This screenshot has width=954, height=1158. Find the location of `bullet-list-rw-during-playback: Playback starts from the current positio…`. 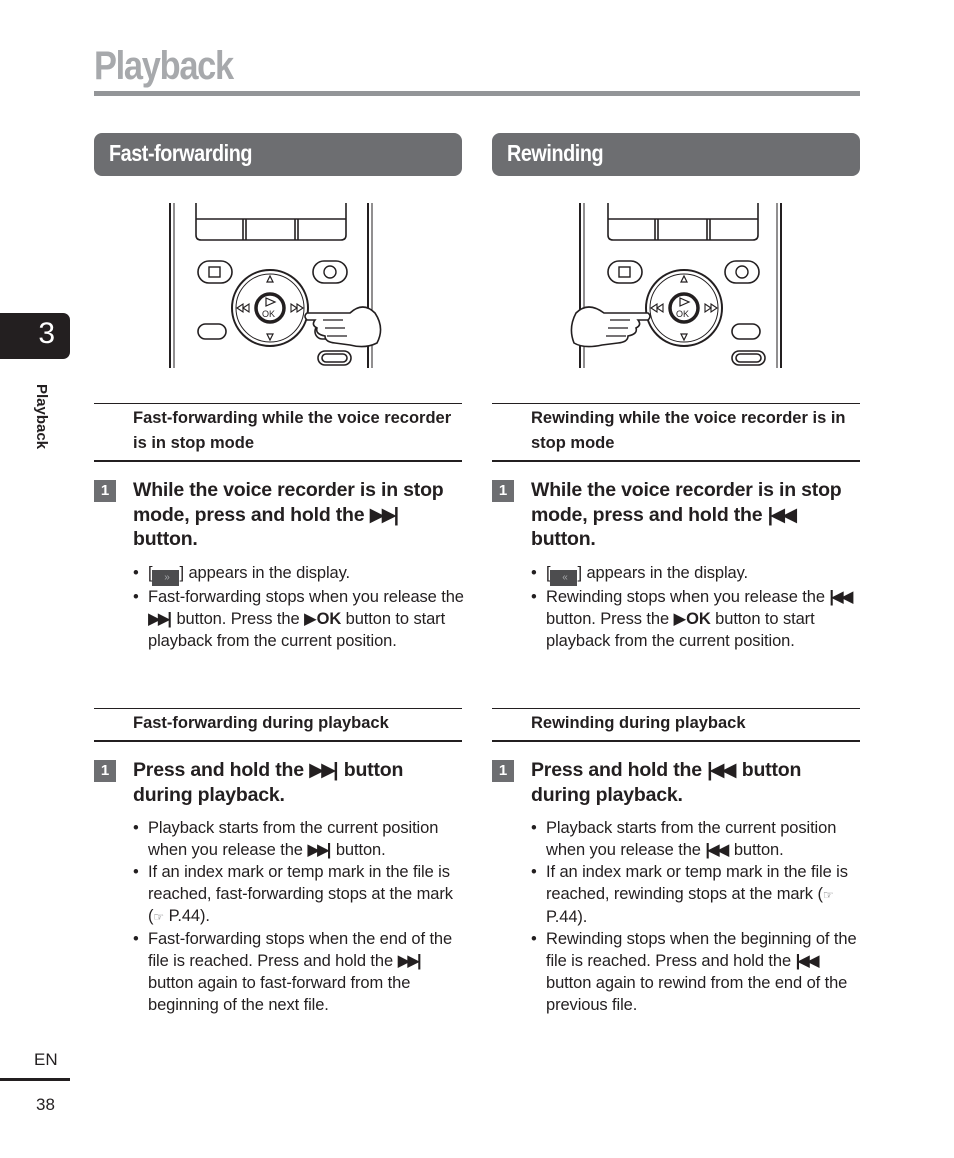

bullet-list-rw-during-playback: Playback starts from the current positio… is located at coordinates (698, 916).